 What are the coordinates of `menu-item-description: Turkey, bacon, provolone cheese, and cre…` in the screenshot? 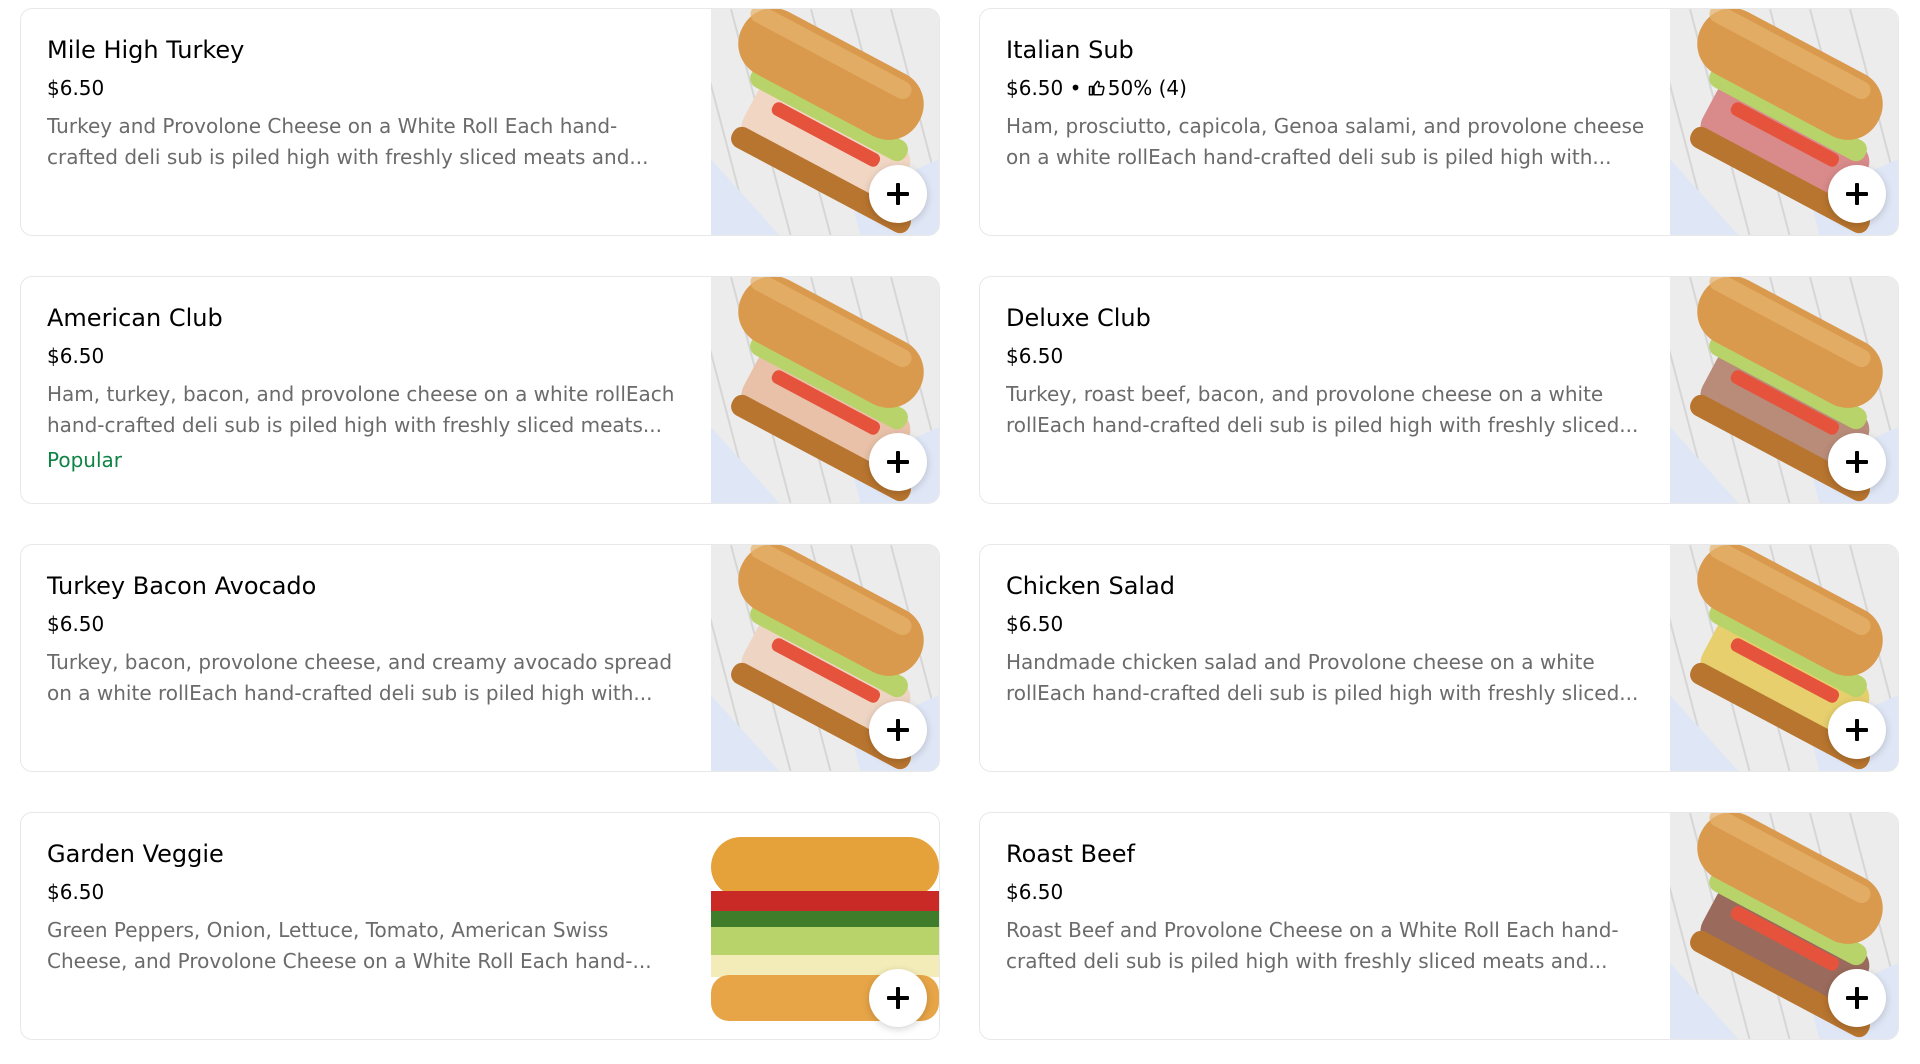 It's located at (360, 677).